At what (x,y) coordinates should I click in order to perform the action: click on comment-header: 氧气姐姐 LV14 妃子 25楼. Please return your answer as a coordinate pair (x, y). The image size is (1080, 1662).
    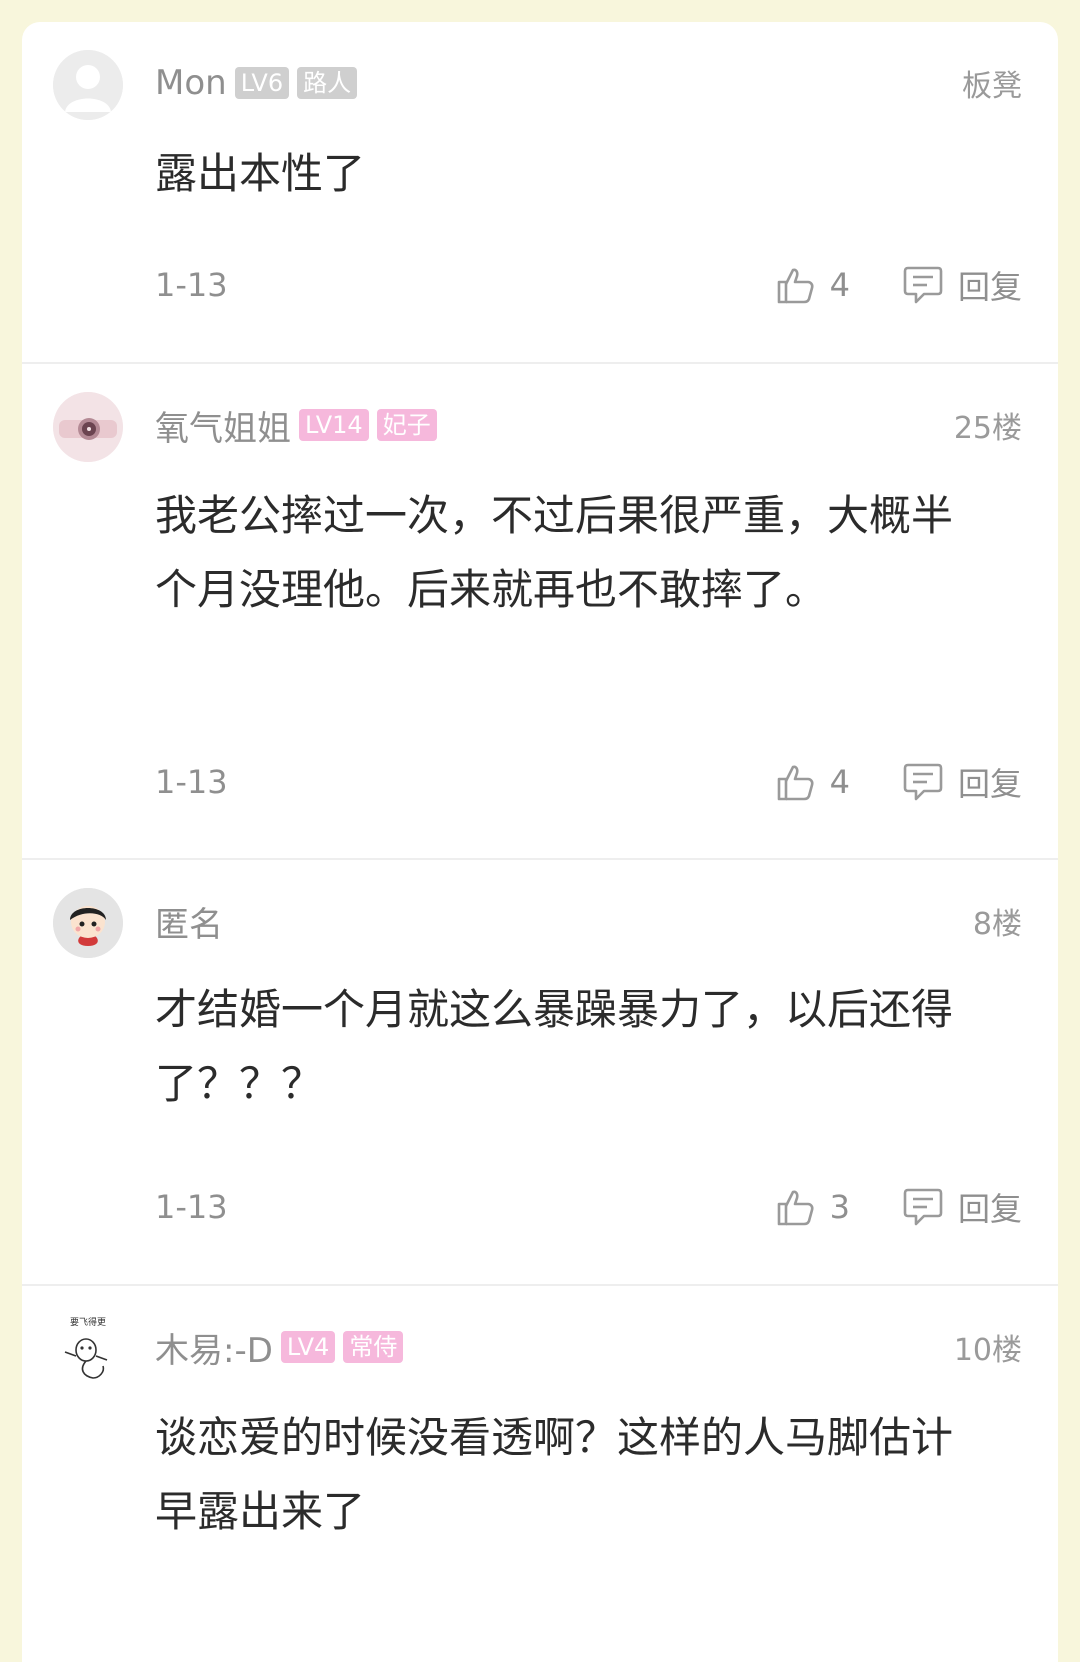
    Looking at the image, I should click on (588, 426).